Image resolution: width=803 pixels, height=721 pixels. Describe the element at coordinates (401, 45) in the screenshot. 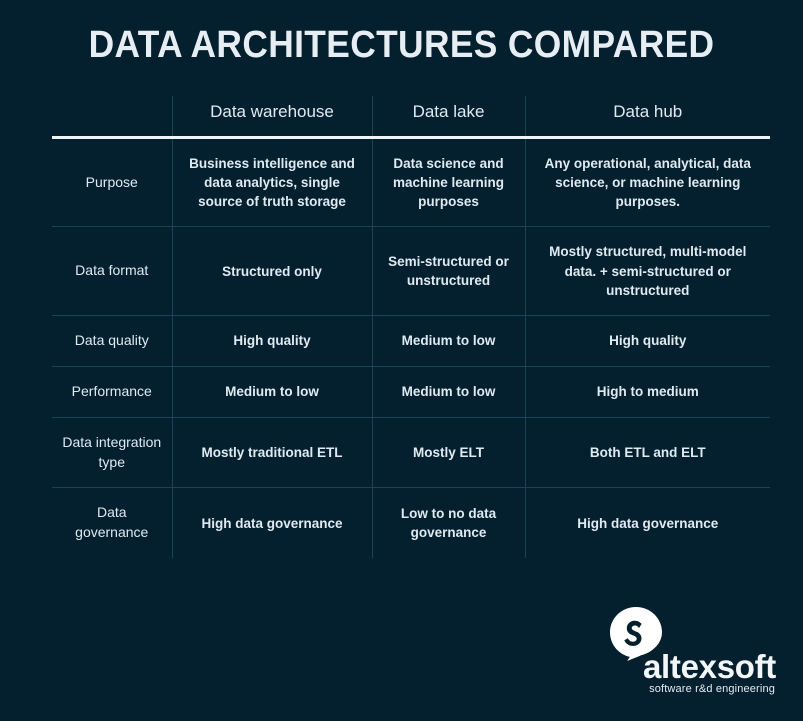

I see `page-title: DATA ARCHITECTURES COMPARED` at that location.